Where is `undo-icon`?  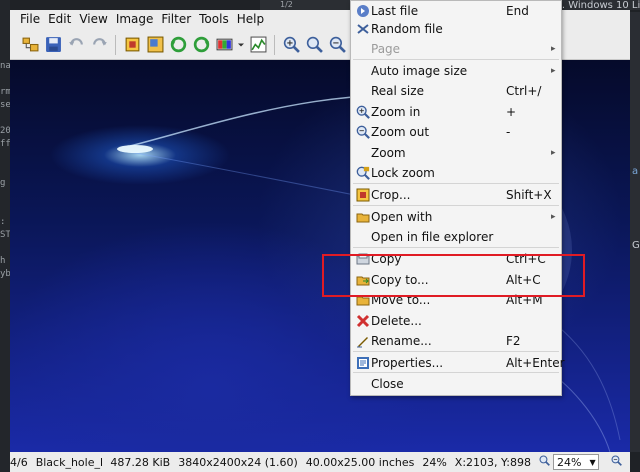 undo-icon is located at coordinates (76, 45).